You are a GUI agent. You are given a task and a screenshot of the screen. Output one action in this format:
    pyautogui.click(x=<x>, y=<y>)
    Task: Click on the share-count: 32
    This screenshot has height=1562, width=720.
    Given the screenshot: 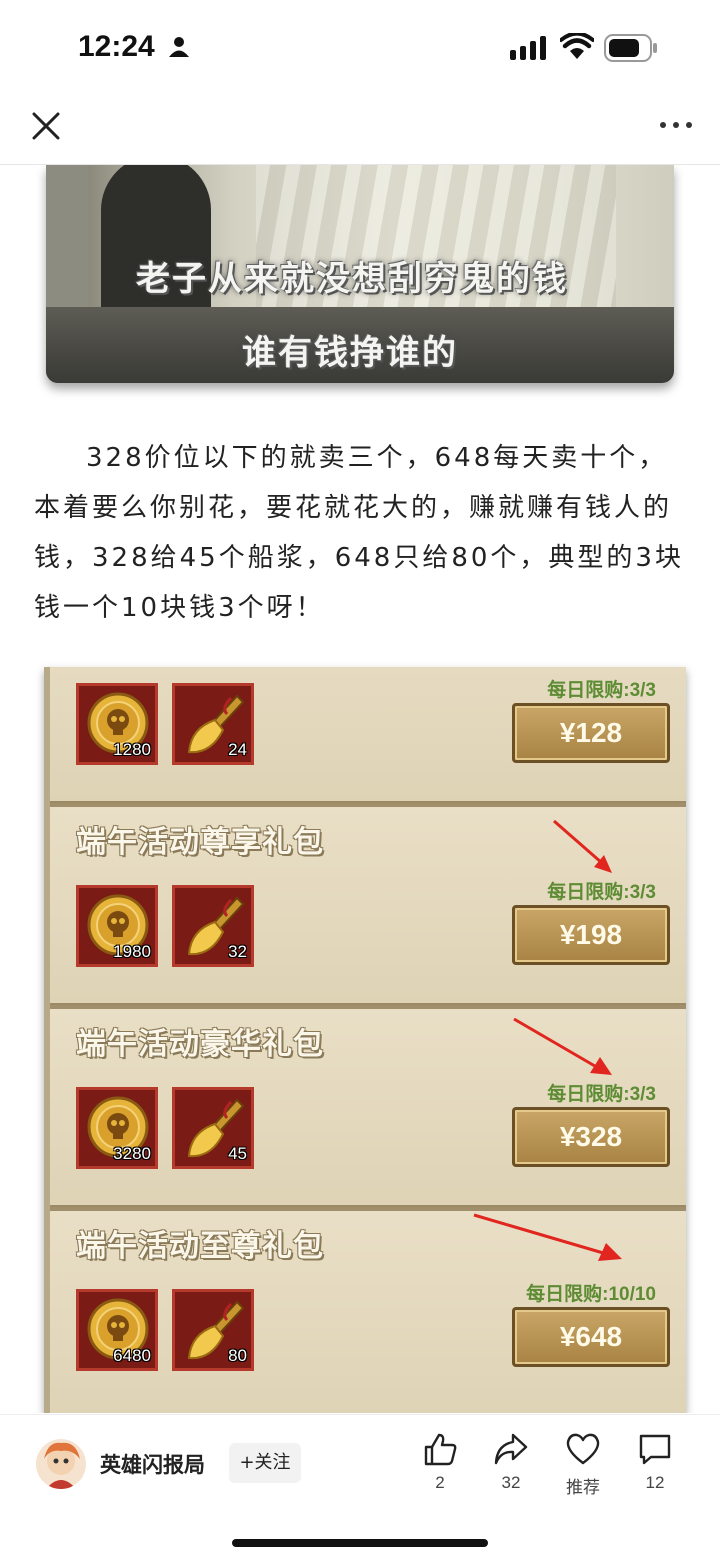 What is the action you would take?
    pyautogui.click(x=511, y=1482)
    